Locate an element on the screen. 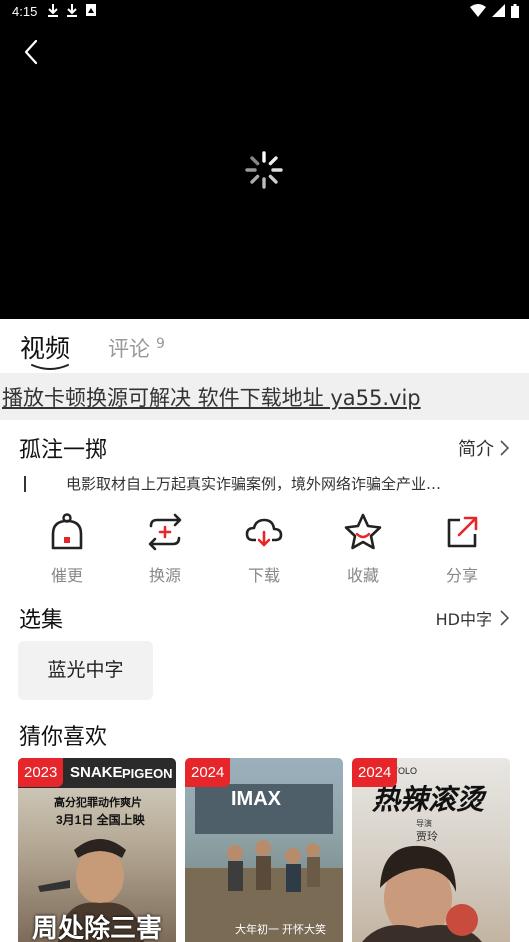 The image size is (529, 942). quality-label: HD中字 is located at coordinates (463, 619).